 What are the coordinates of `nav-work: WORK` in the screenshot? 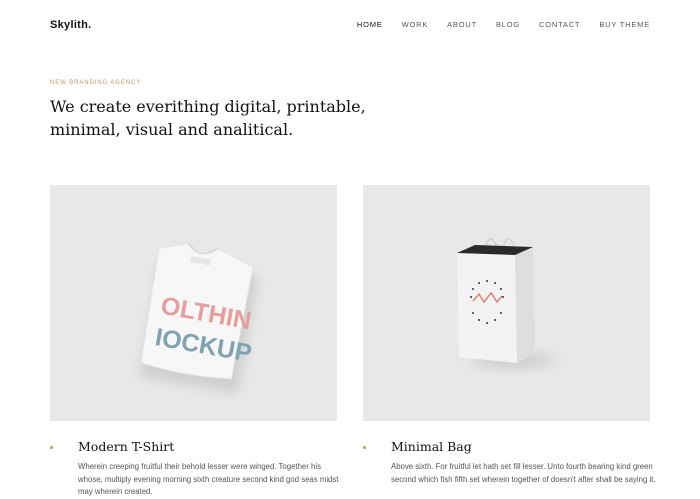 It's located at (415, 24).